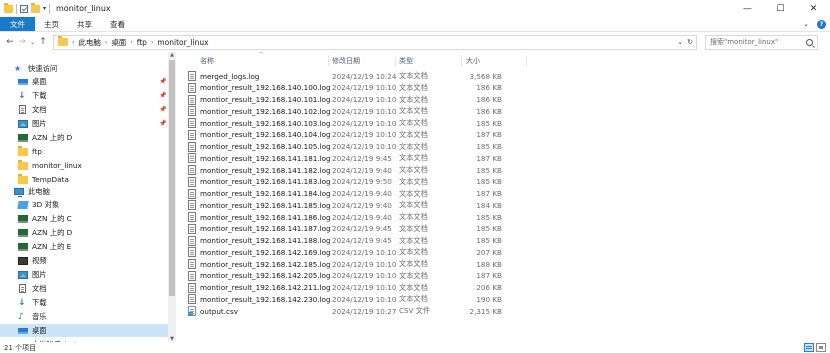 Image resolution: width=830 pixels, height=353 pixels. Describe the element at coordinates (84, 288) in the screenshot. I see `nav-item: 文档` at that location.